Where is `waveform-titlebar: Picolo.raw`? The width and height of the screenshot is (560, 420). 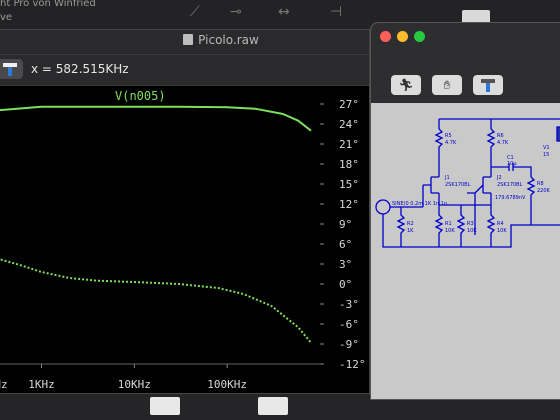 waveform-titlebar: Picolo.raw is located at coordinates (184, 42).